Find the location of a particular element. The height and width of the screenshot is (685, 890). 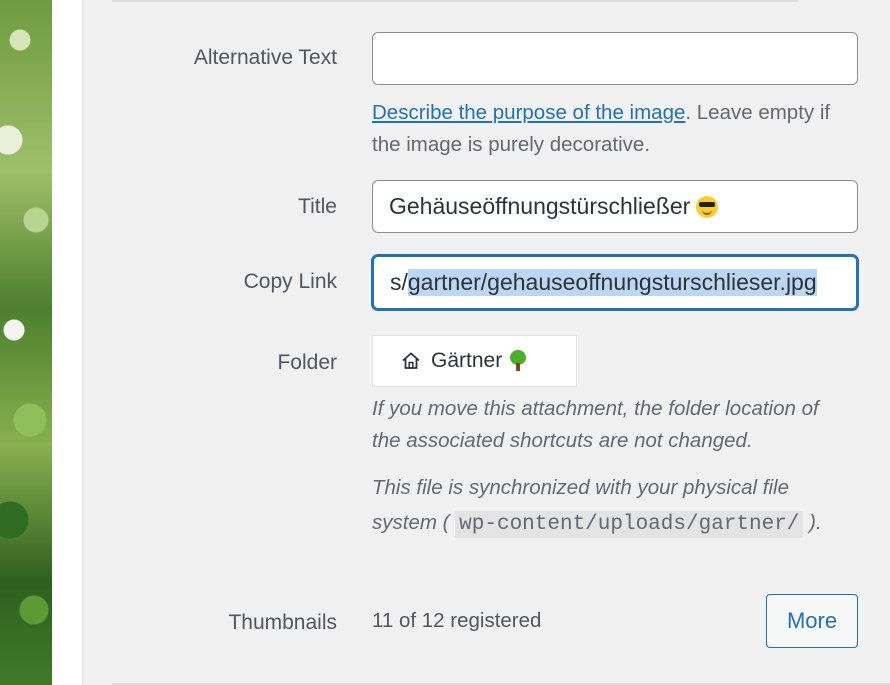

alt-text-input is located at coordinates (615, 58).